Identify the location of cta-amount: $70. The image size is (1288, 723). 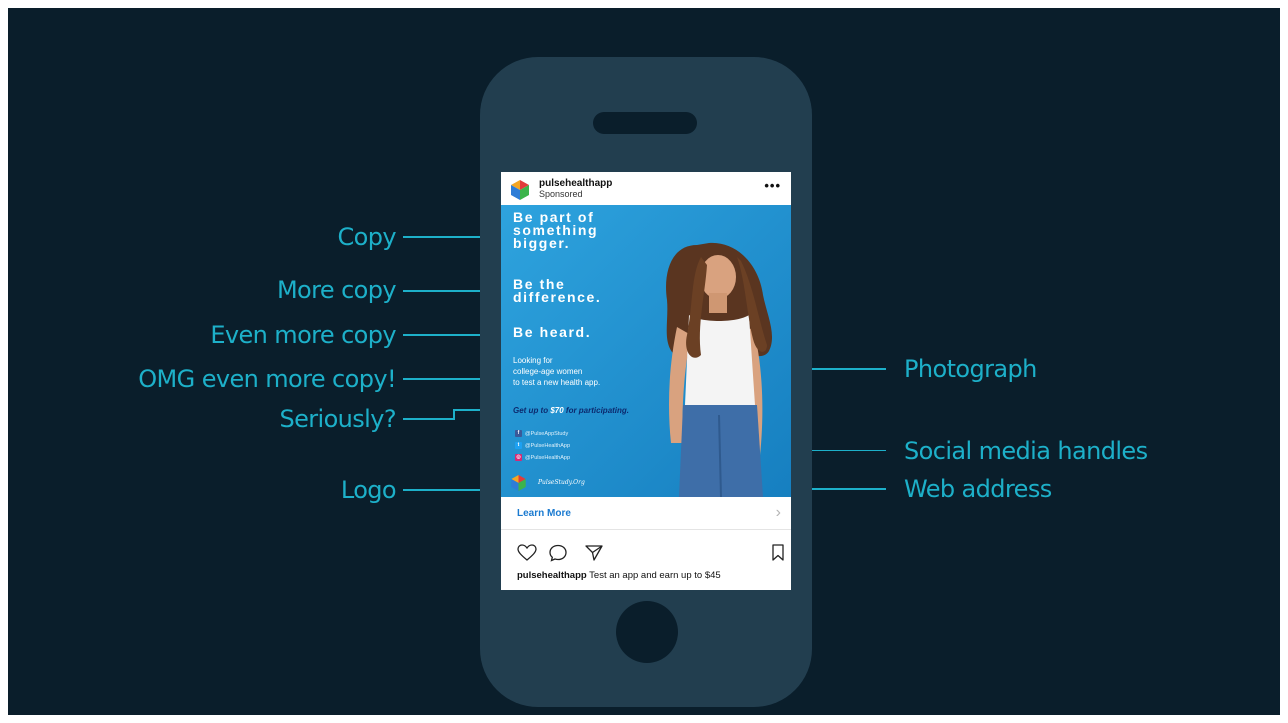
(557, 410).